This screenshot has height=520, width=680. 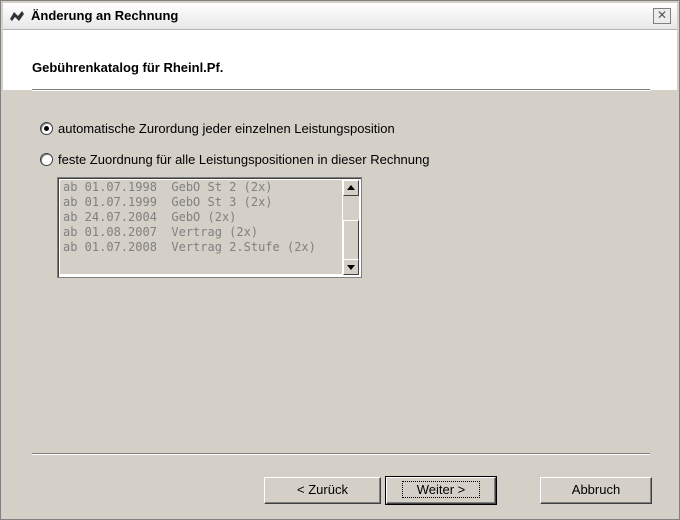 I want to click on list-item: ab 01.08.2007 Vertrag (2x), so click(x=201, y=232).